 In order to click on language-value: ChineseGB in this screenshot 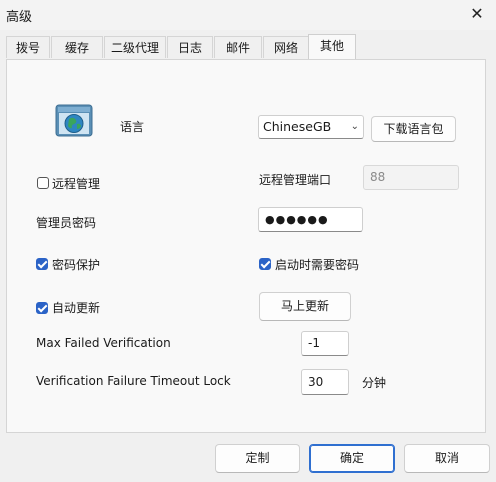, I will do `click(297, 126)`.